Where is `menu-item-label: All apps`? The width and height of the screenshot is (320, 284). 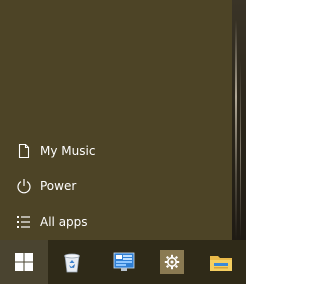
menu-item-label: All apps is located at coordinates (64, 222).